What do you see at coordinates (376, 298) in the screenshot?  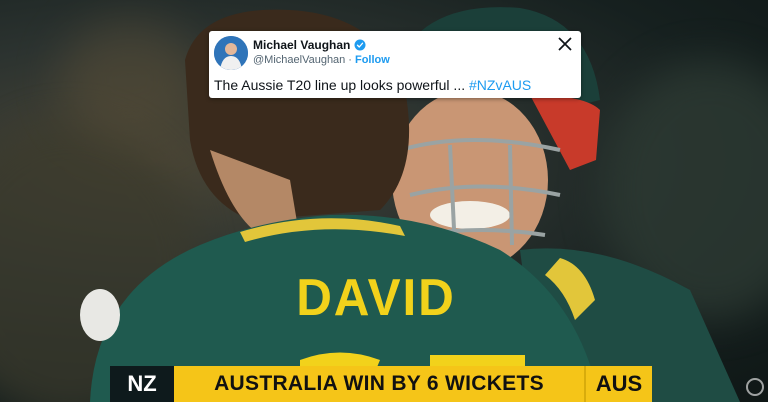 I see `jersey-name: DAVID` at bounding box center [376, 298].